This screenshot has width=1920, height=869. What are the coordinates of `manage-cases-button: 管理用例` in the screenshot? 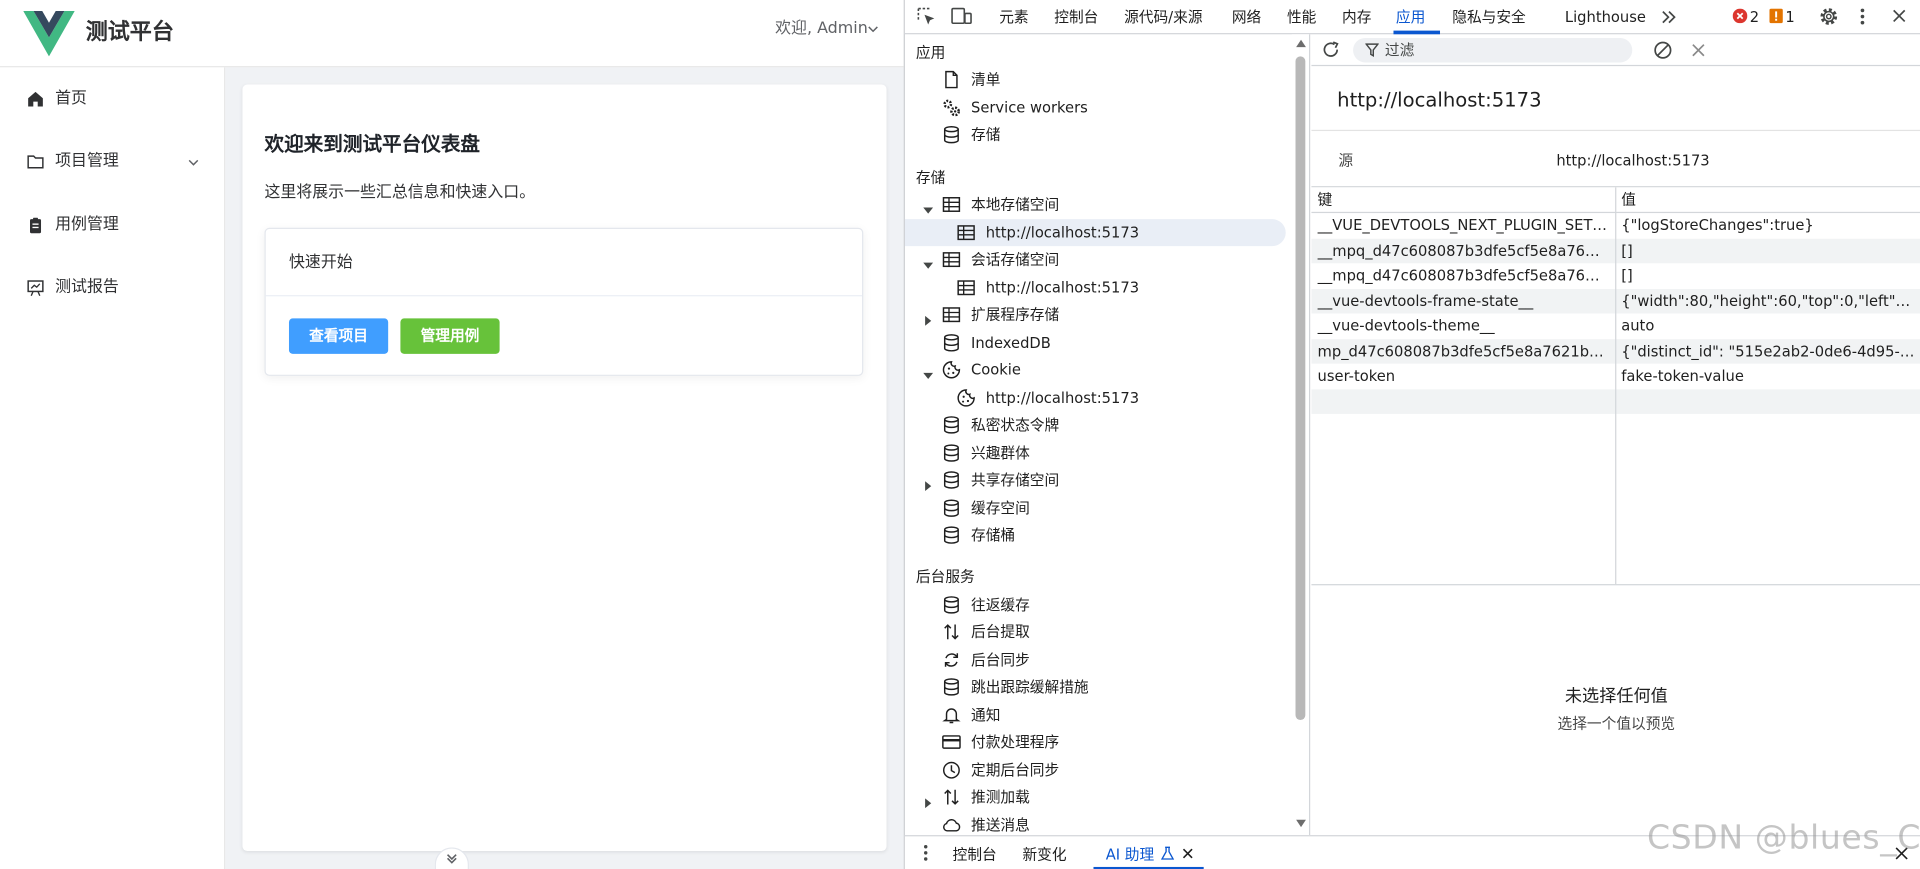 It's located at (450, 336).